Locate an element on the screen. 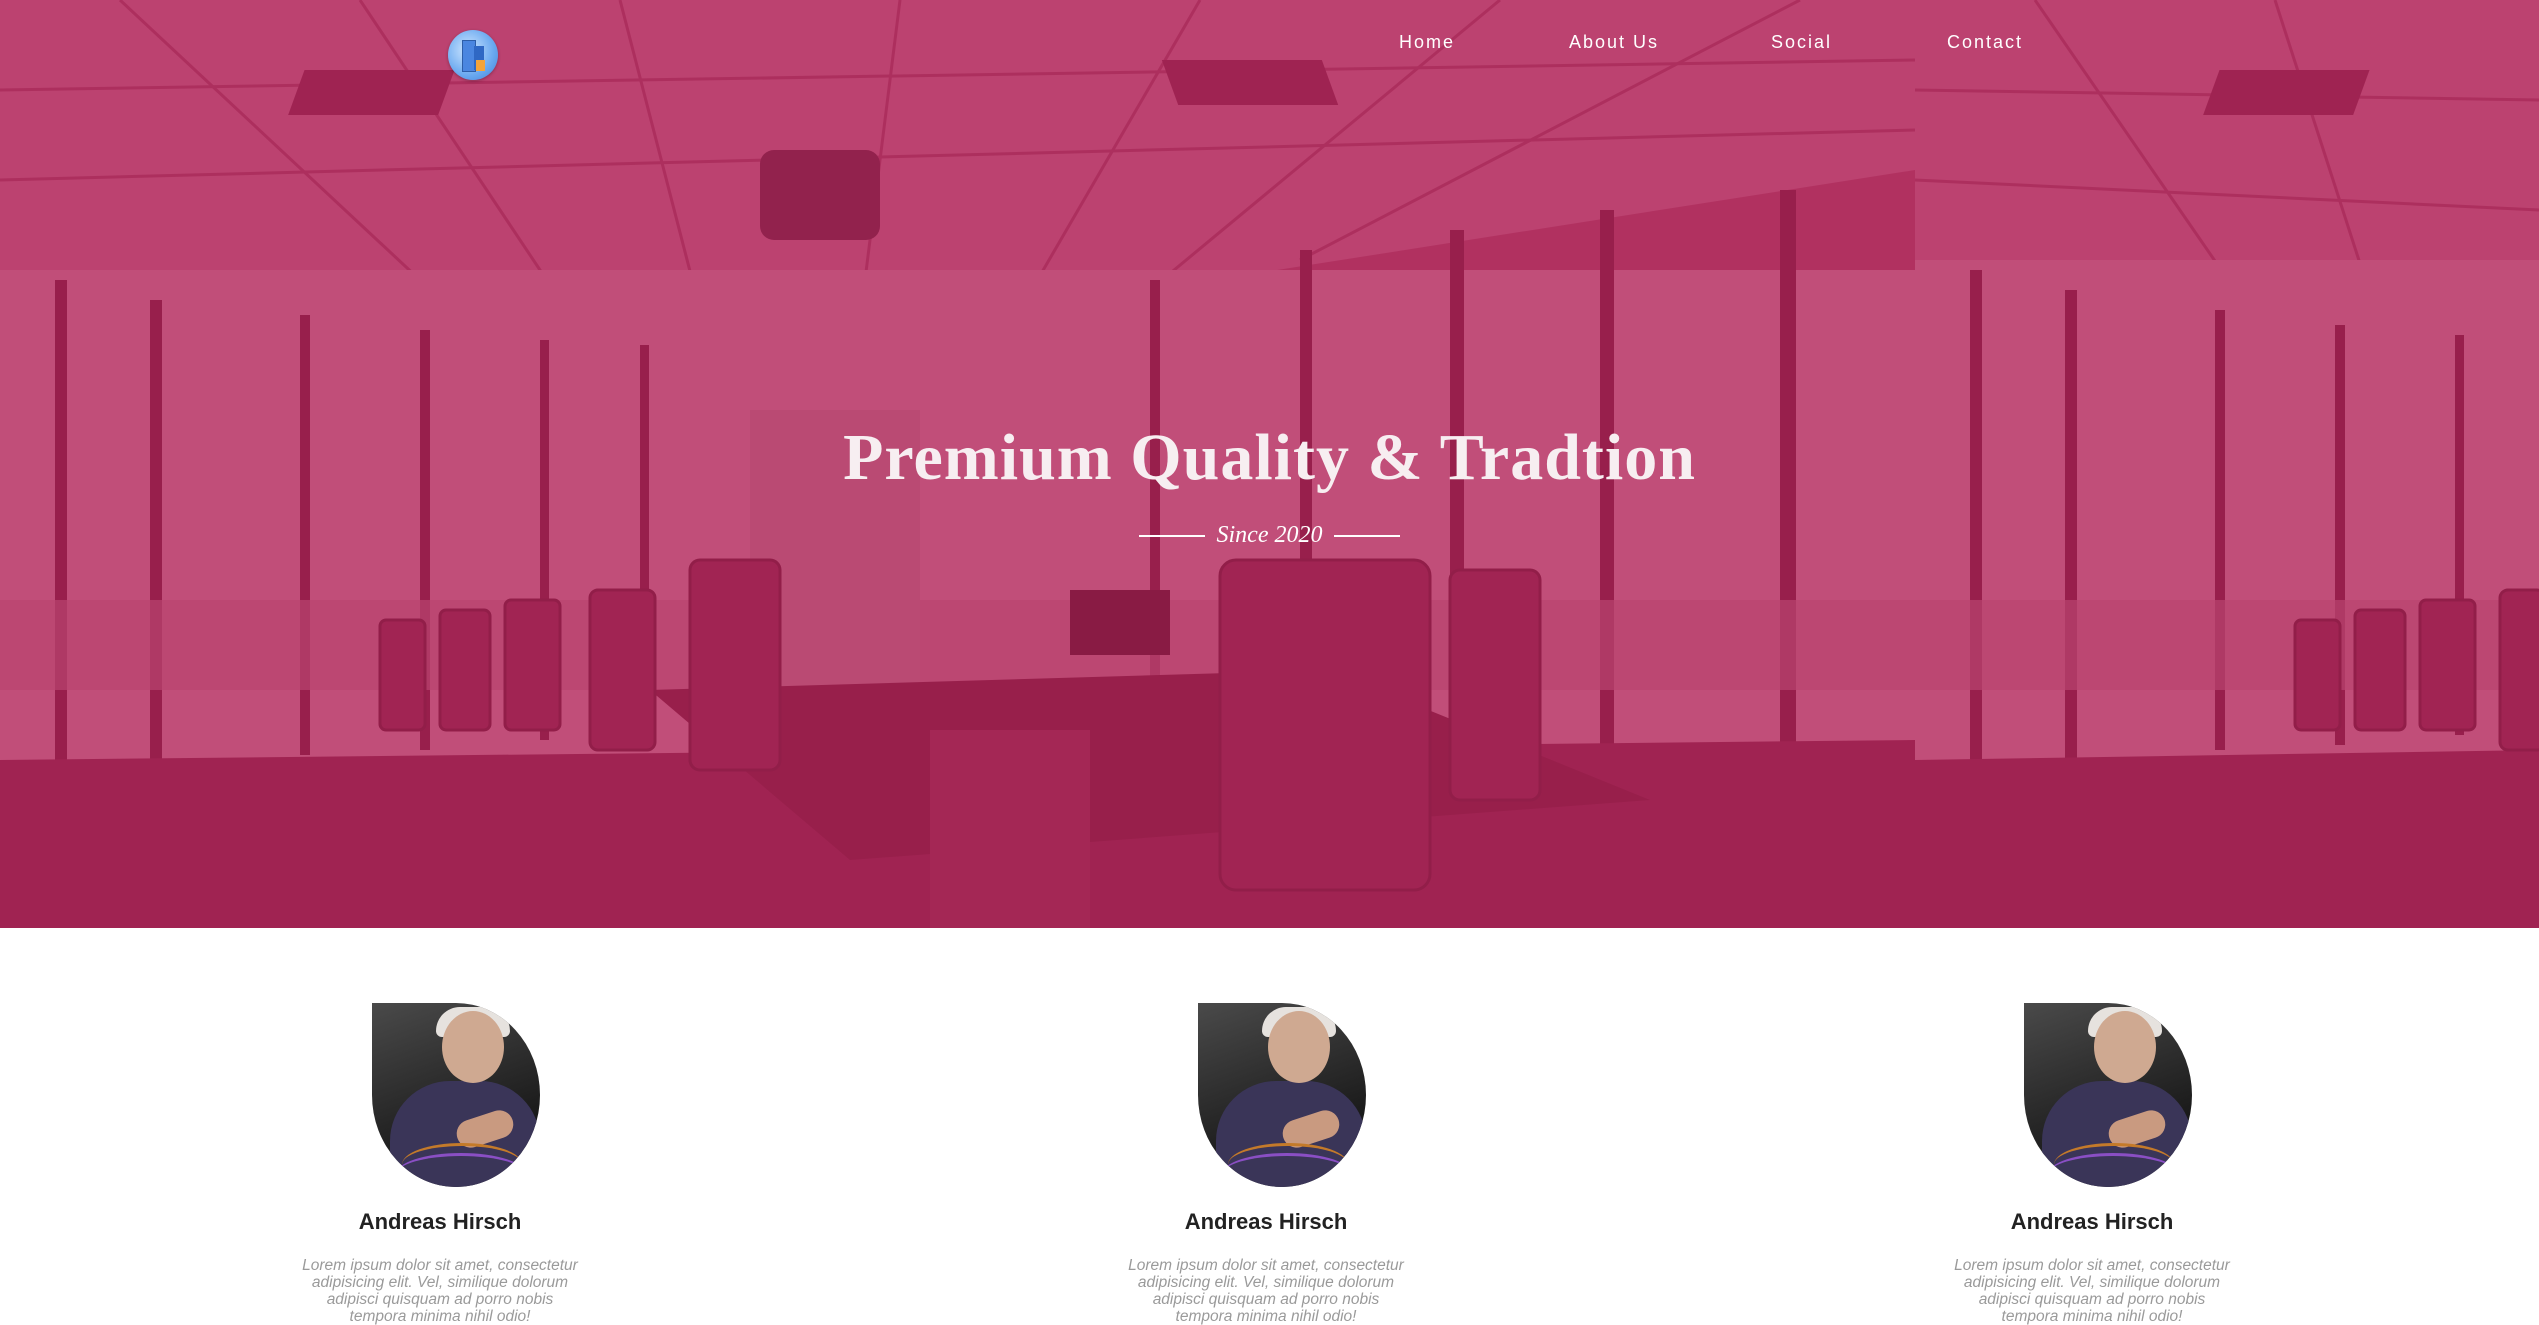 The height and width of the screenshot is (1325, 2539). nav-link-home: Home is located at coordinates (1427, 42).